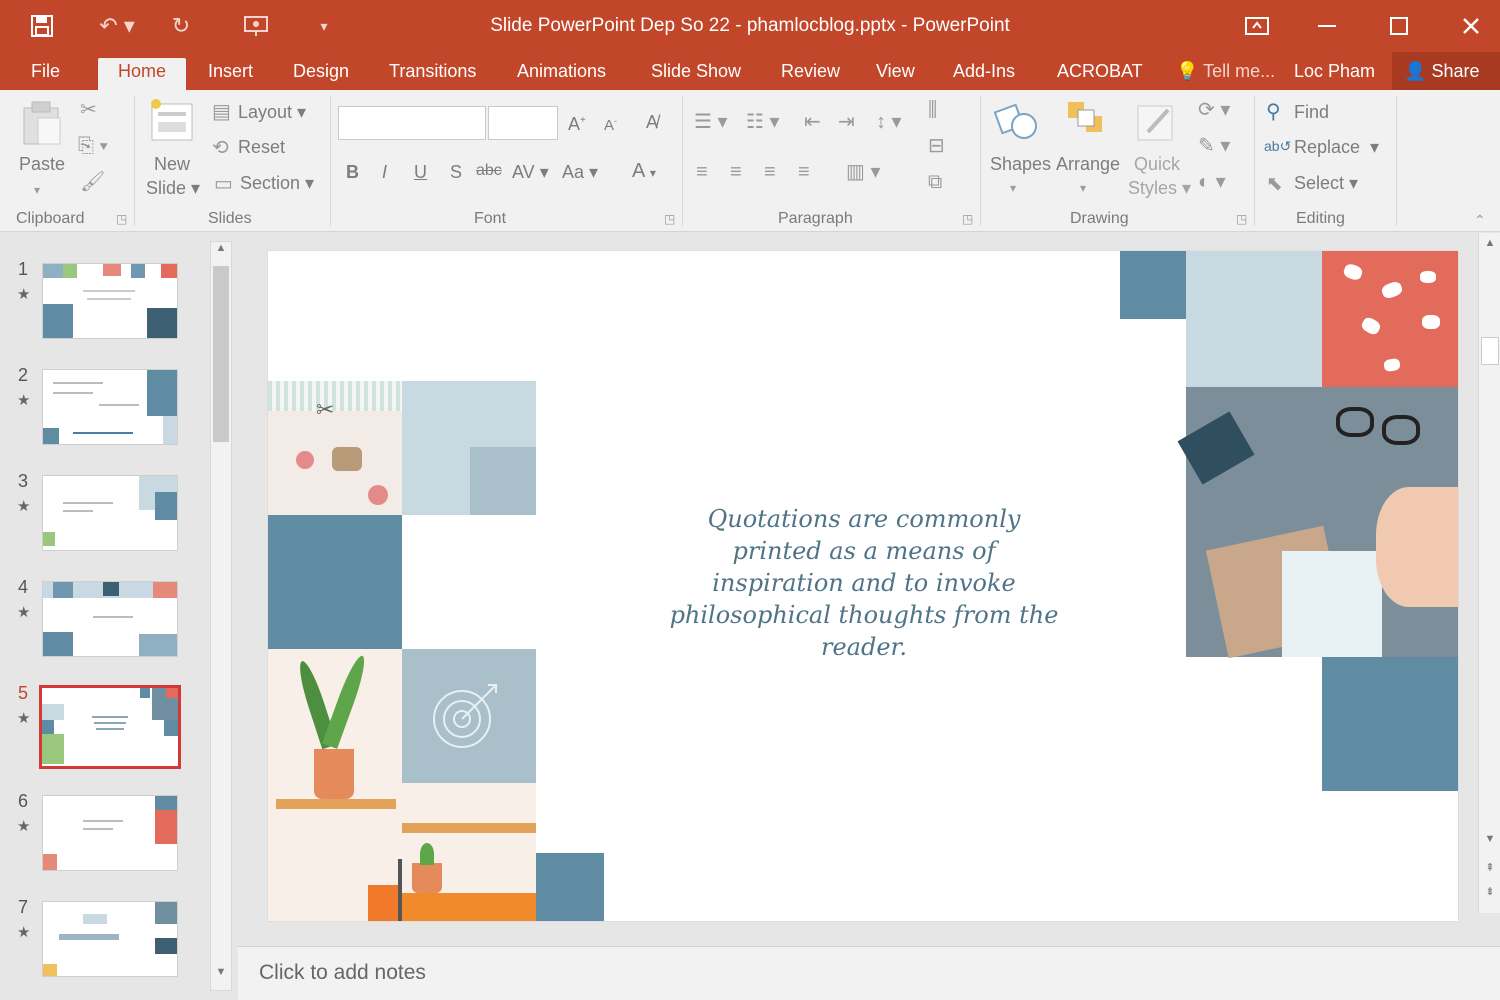 Image resolution: width=1500 pixels, height=1000 pixels. What do you see at coordinates (812, 122) in the screenshot?
I see `decrease-indent-icon: ⇤` at bounding box center [812, 122].